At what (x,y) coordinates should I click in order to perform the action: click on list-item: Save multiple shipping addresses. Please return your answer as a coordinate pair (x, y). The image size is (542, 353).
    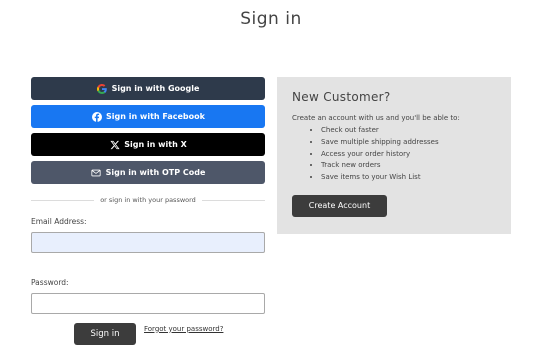
    Looking at the image, I should click on (408, 143).